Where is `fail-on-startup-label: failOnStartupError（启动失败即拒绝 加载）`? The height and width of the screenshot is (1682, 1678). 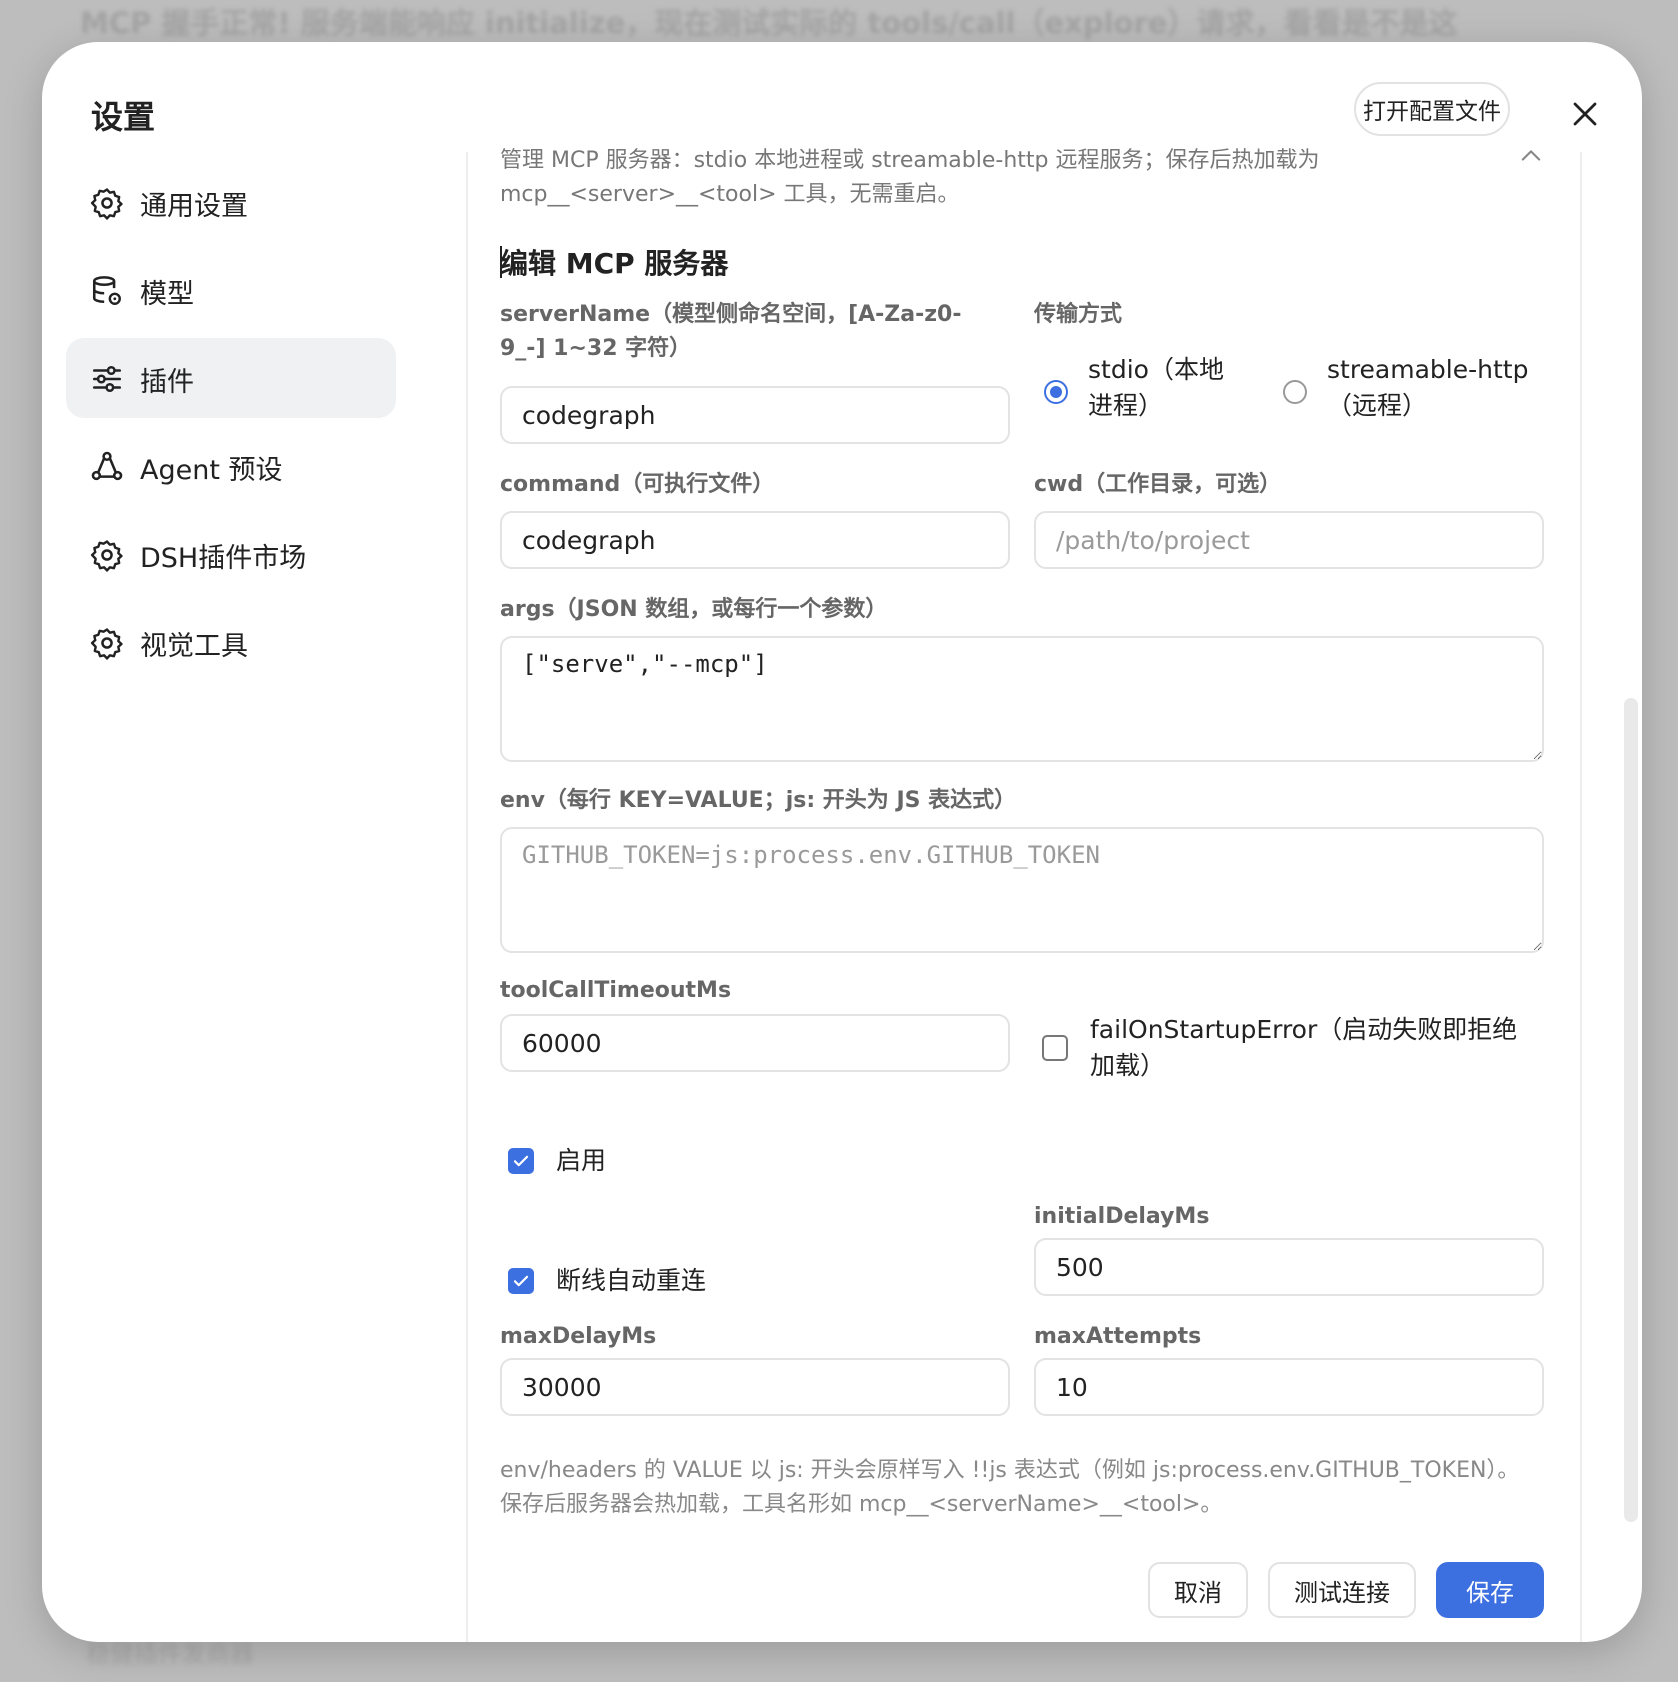 fail-on-startup-label: failOnStartupError（启动失败即拒绝 加载） is located at coordinates (1303, 1048).